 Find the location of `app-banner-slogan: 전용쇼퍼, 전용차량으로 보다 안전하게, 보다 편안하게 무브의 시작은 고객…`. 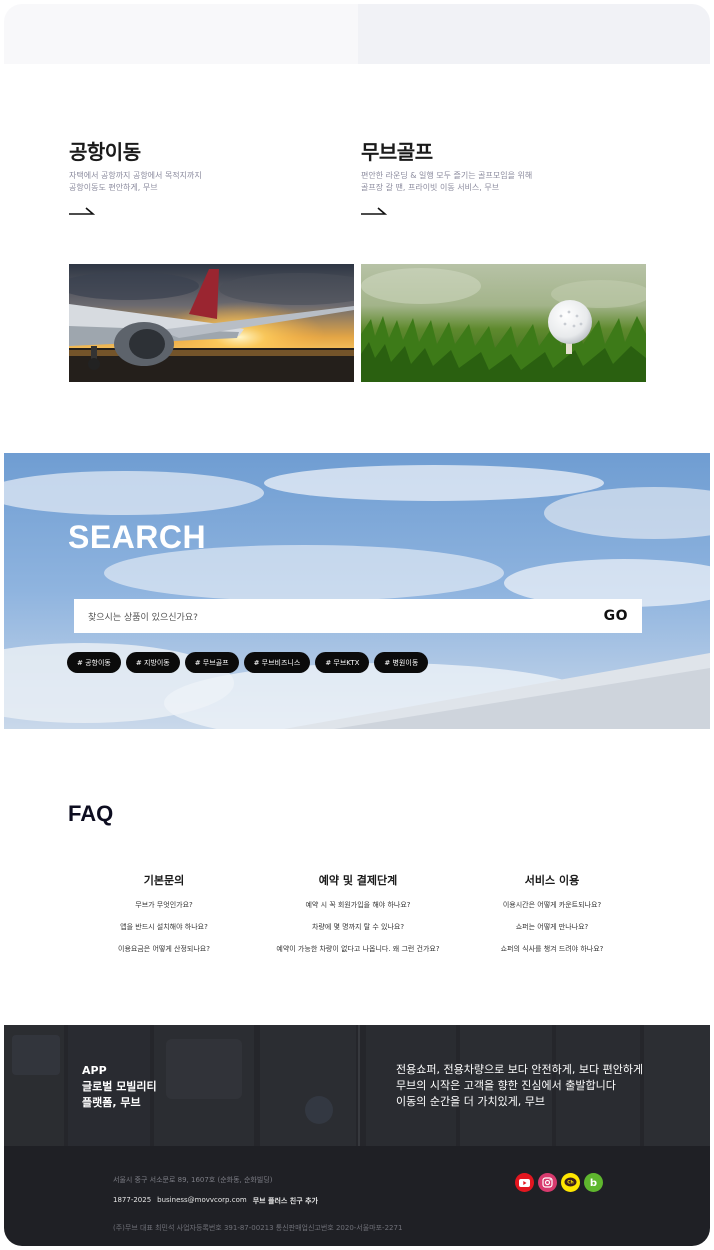

app-banner-slogan: 전용쇼퍼, 전용차량으로 보다 안전하게, 보다 편안하게 무브의 시작은 고객… is located at coordinates (520, 1085).